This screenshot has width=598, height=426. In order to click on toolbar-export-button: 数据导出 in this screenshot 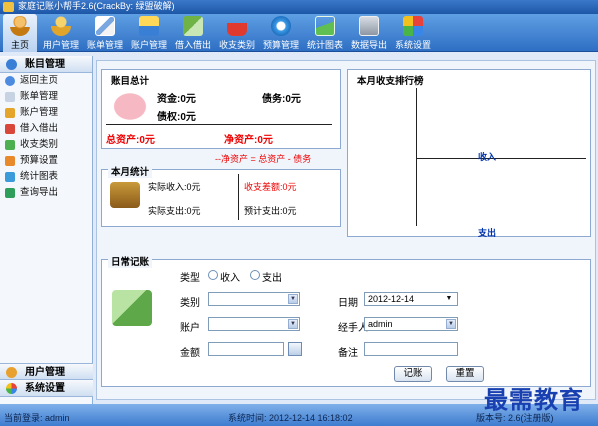, I will do `click(369, 33)`.